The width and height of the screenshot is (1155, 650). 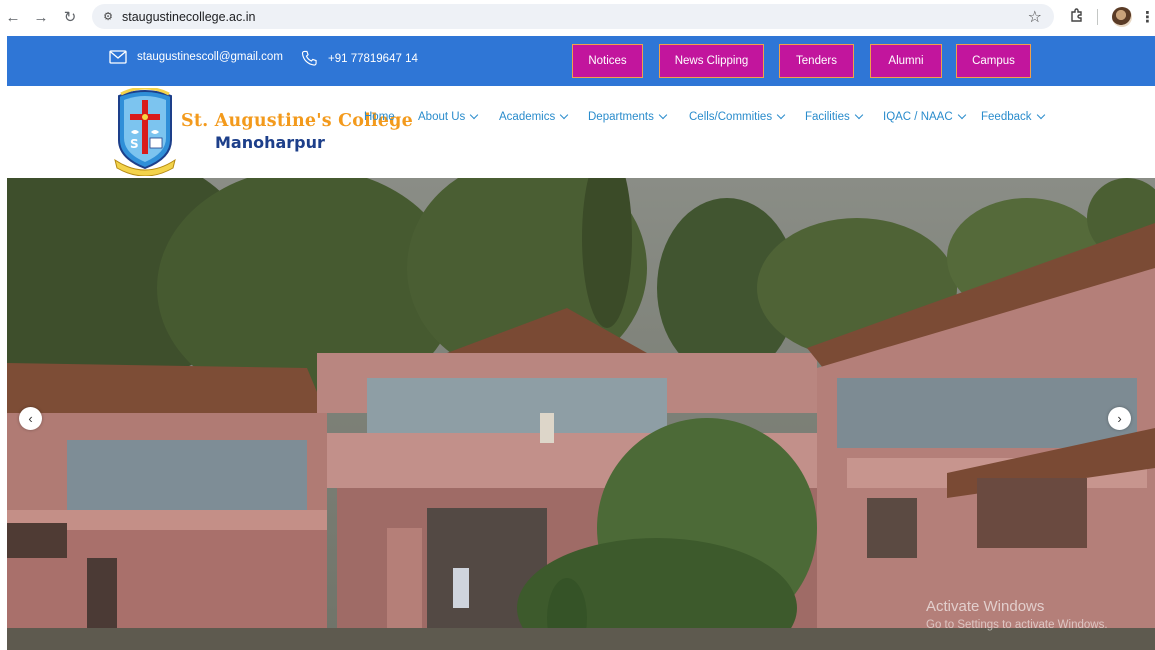 I want to click on nav-feedback: Feedback, so click(x=1013, y=116).